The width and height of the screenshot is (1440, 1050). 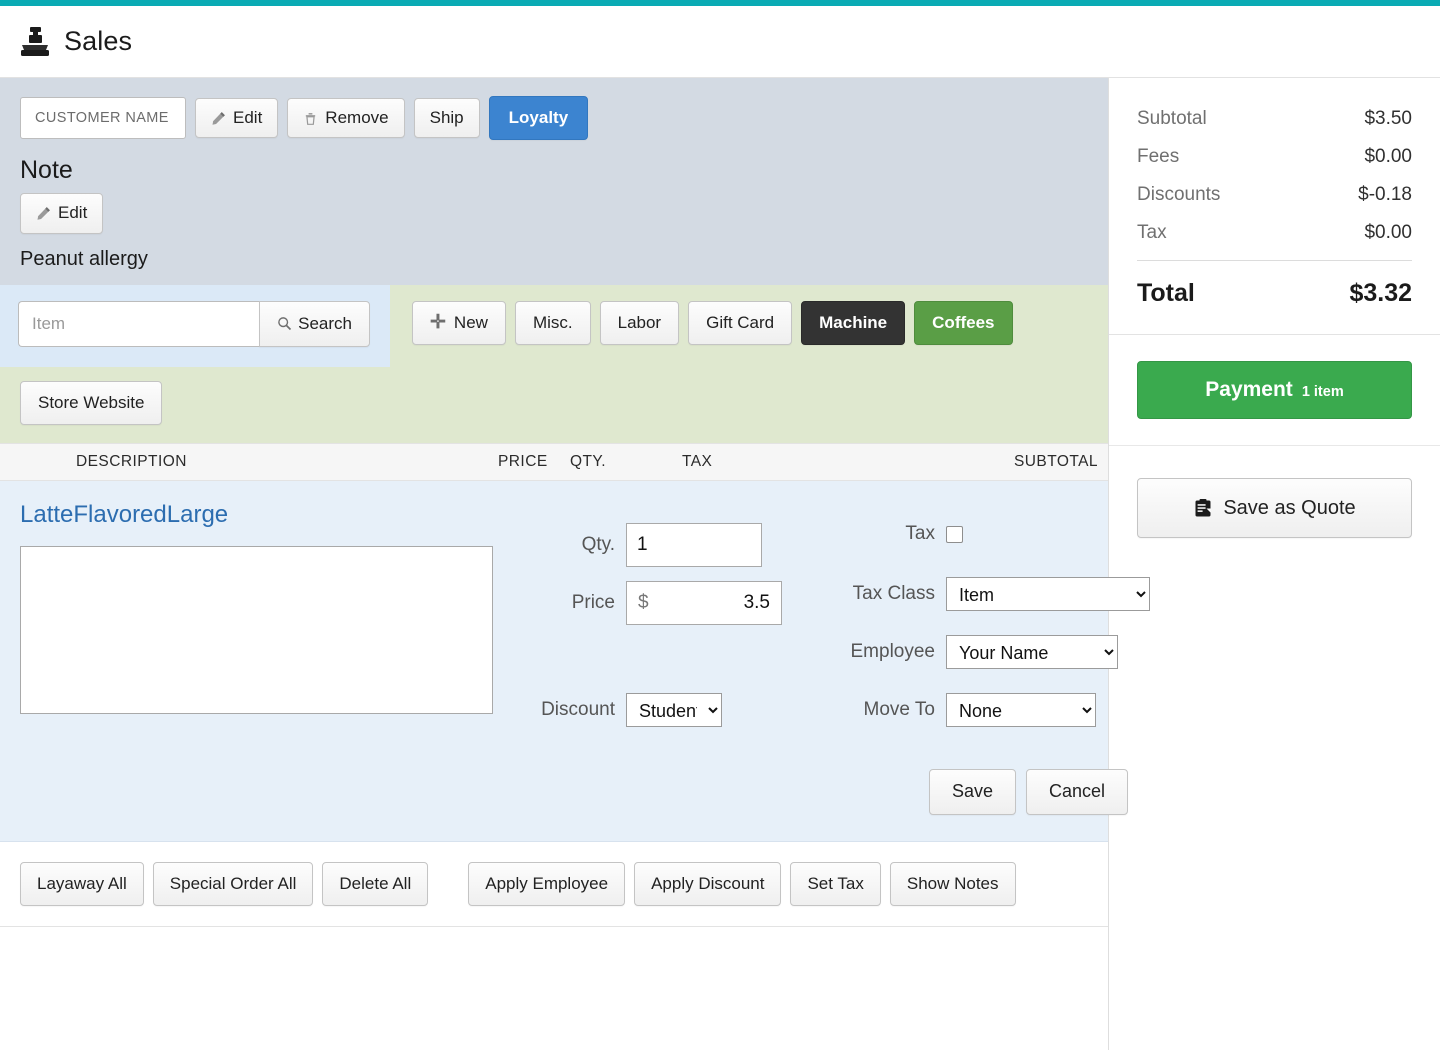 I want to click on price-field-row: Price $, so click(x=651, y=603).